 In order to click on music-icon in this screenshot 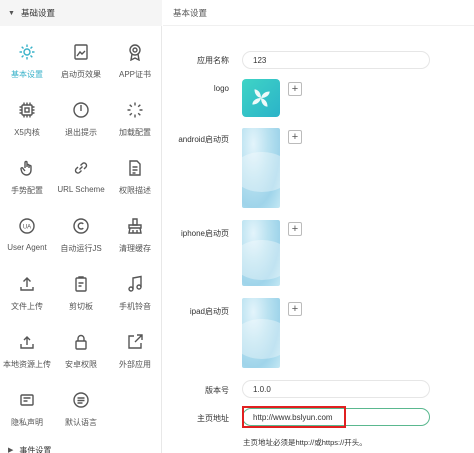, I will do `click(135, 284)`.